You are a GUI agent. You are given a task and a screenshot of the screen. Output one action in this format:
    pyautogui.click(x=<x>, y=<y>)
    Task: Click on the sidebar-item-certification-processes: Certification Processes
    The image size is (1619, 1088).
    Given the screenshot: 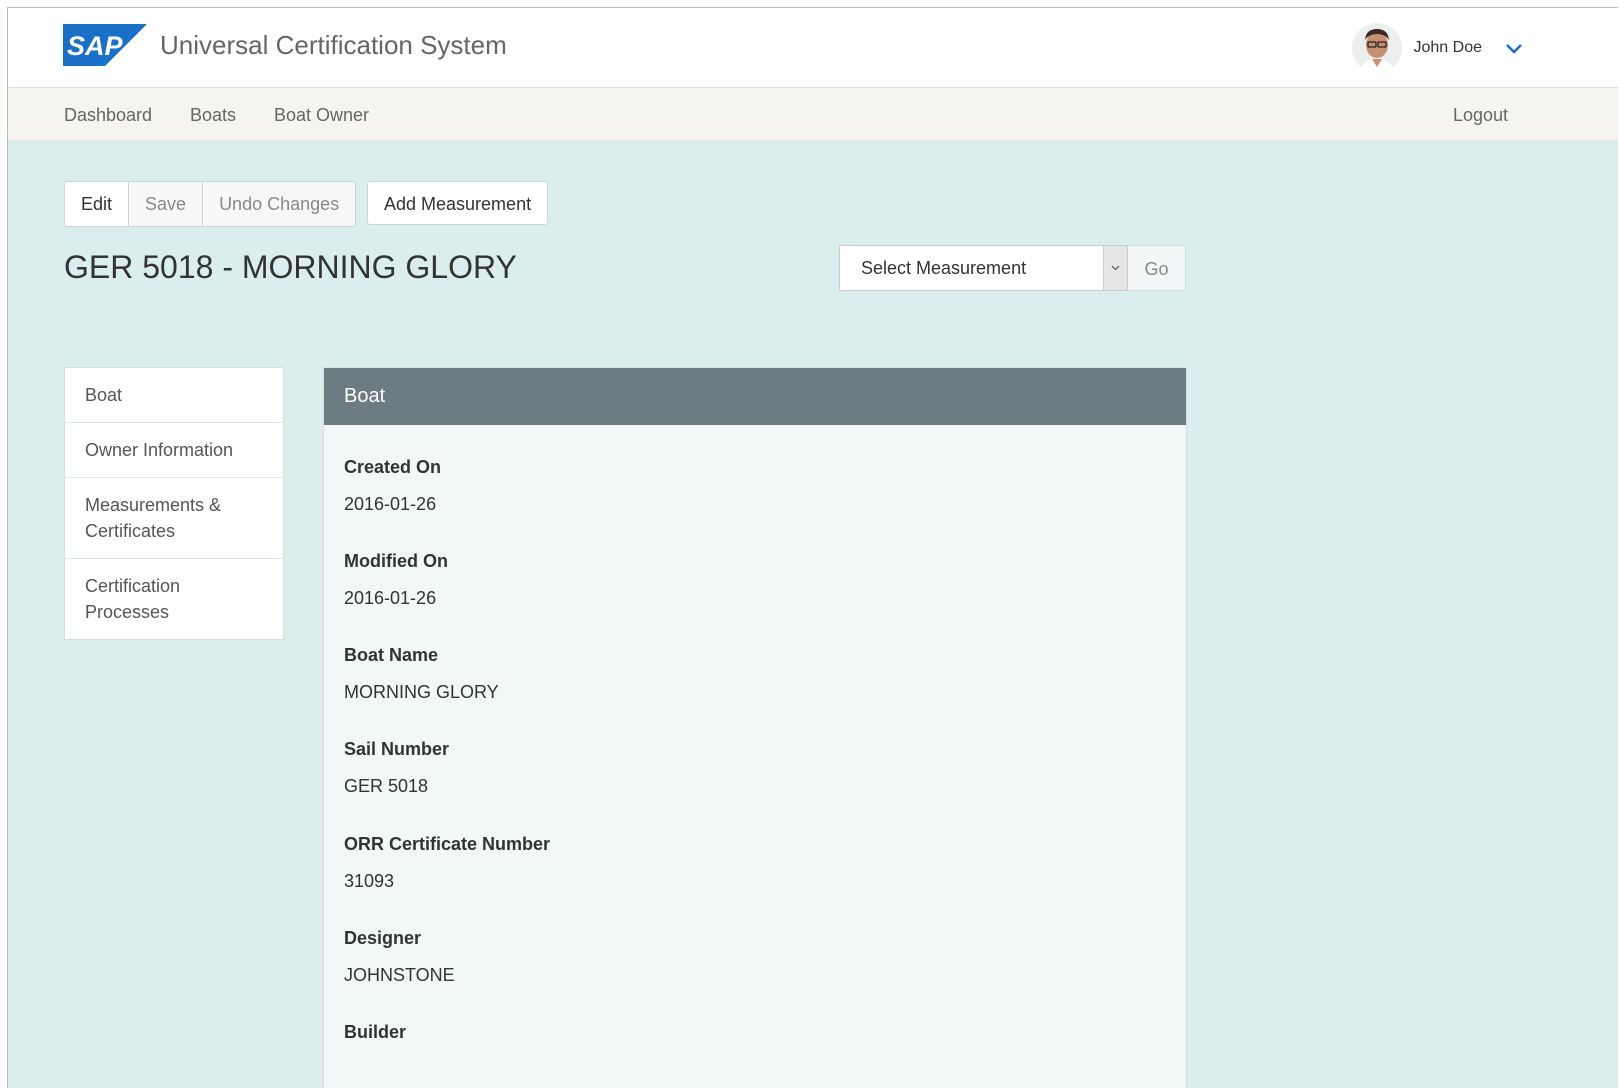 What is the action you would take?
    pyautogui.click(x=174, y=599)
    